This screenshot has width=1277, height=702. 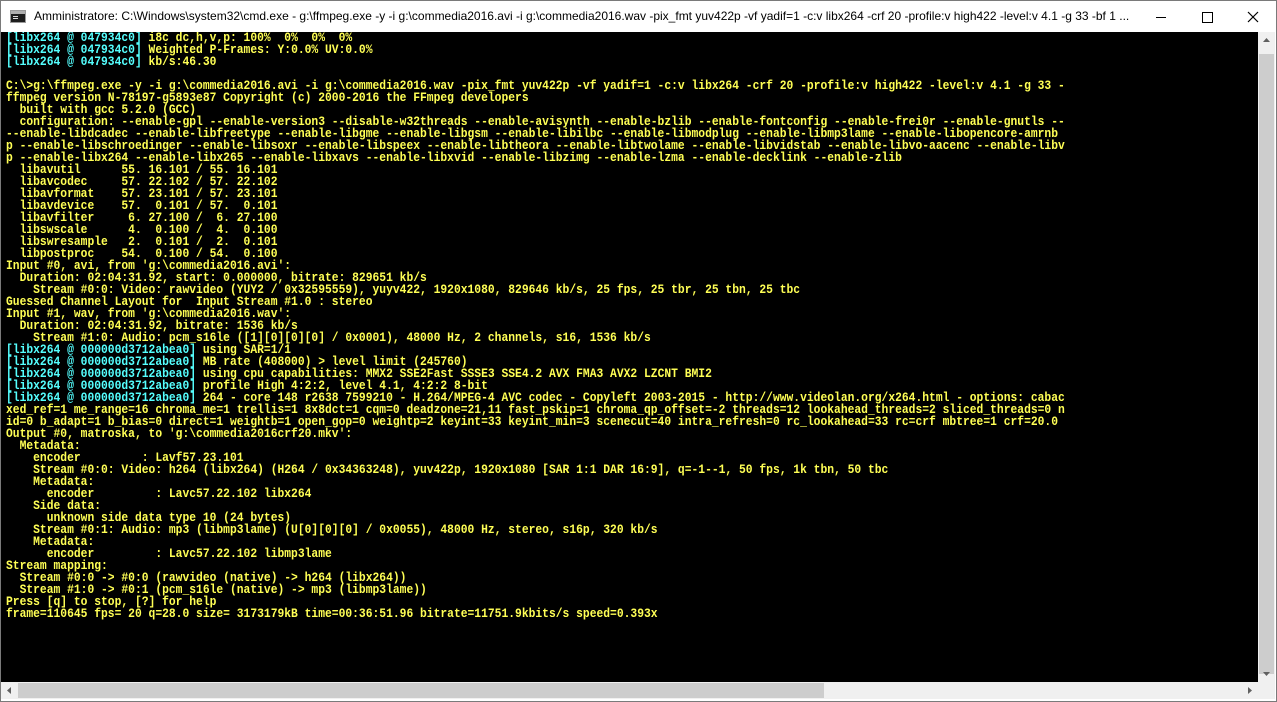 I want to click on console-line: [libx264 @ 047934c0] kb/s:46.30, so click(x=111, y=61).